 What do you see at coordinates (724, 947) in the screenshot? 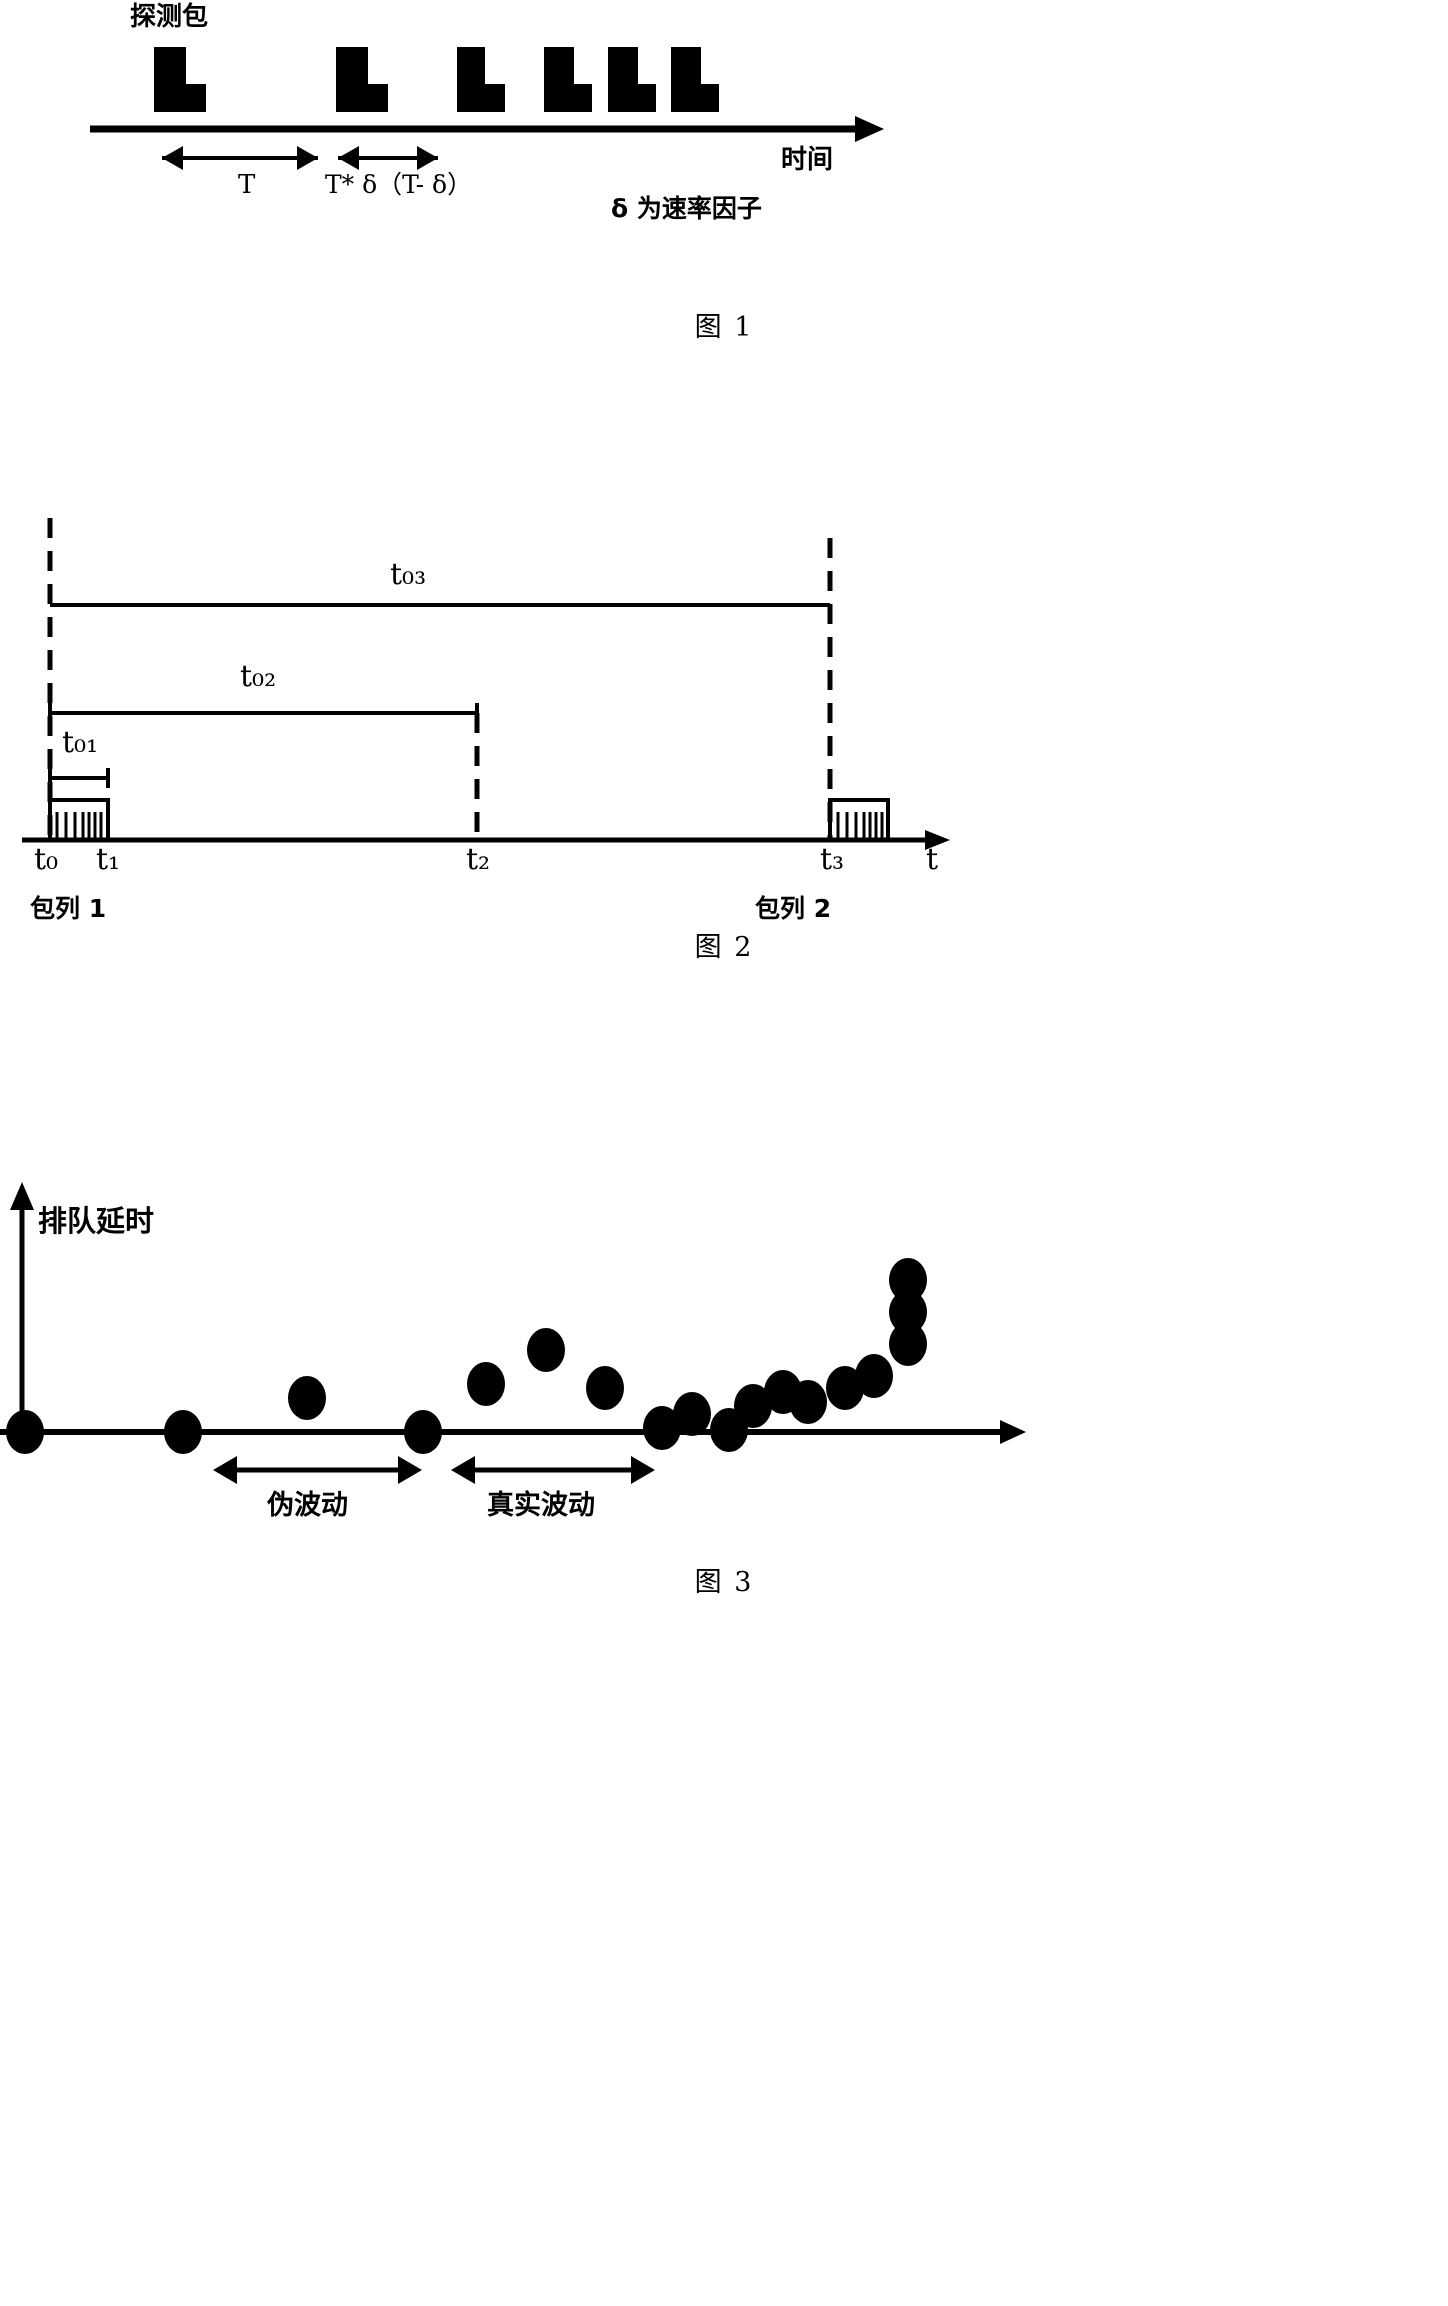
I see `figure-2-caption: 图 2` at bounding box center [724, 947].